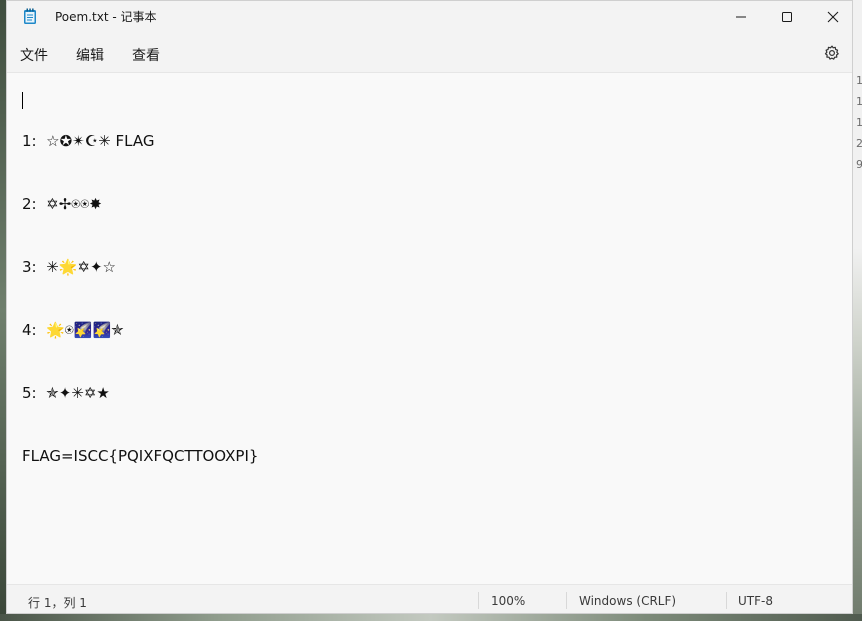 This screenshot has width=862, height=621. What do you see at coordinates (429, 53) in the screenshot?
I see `menu-bar: 文件 编辑 查看` at bounding box center [429, 53].